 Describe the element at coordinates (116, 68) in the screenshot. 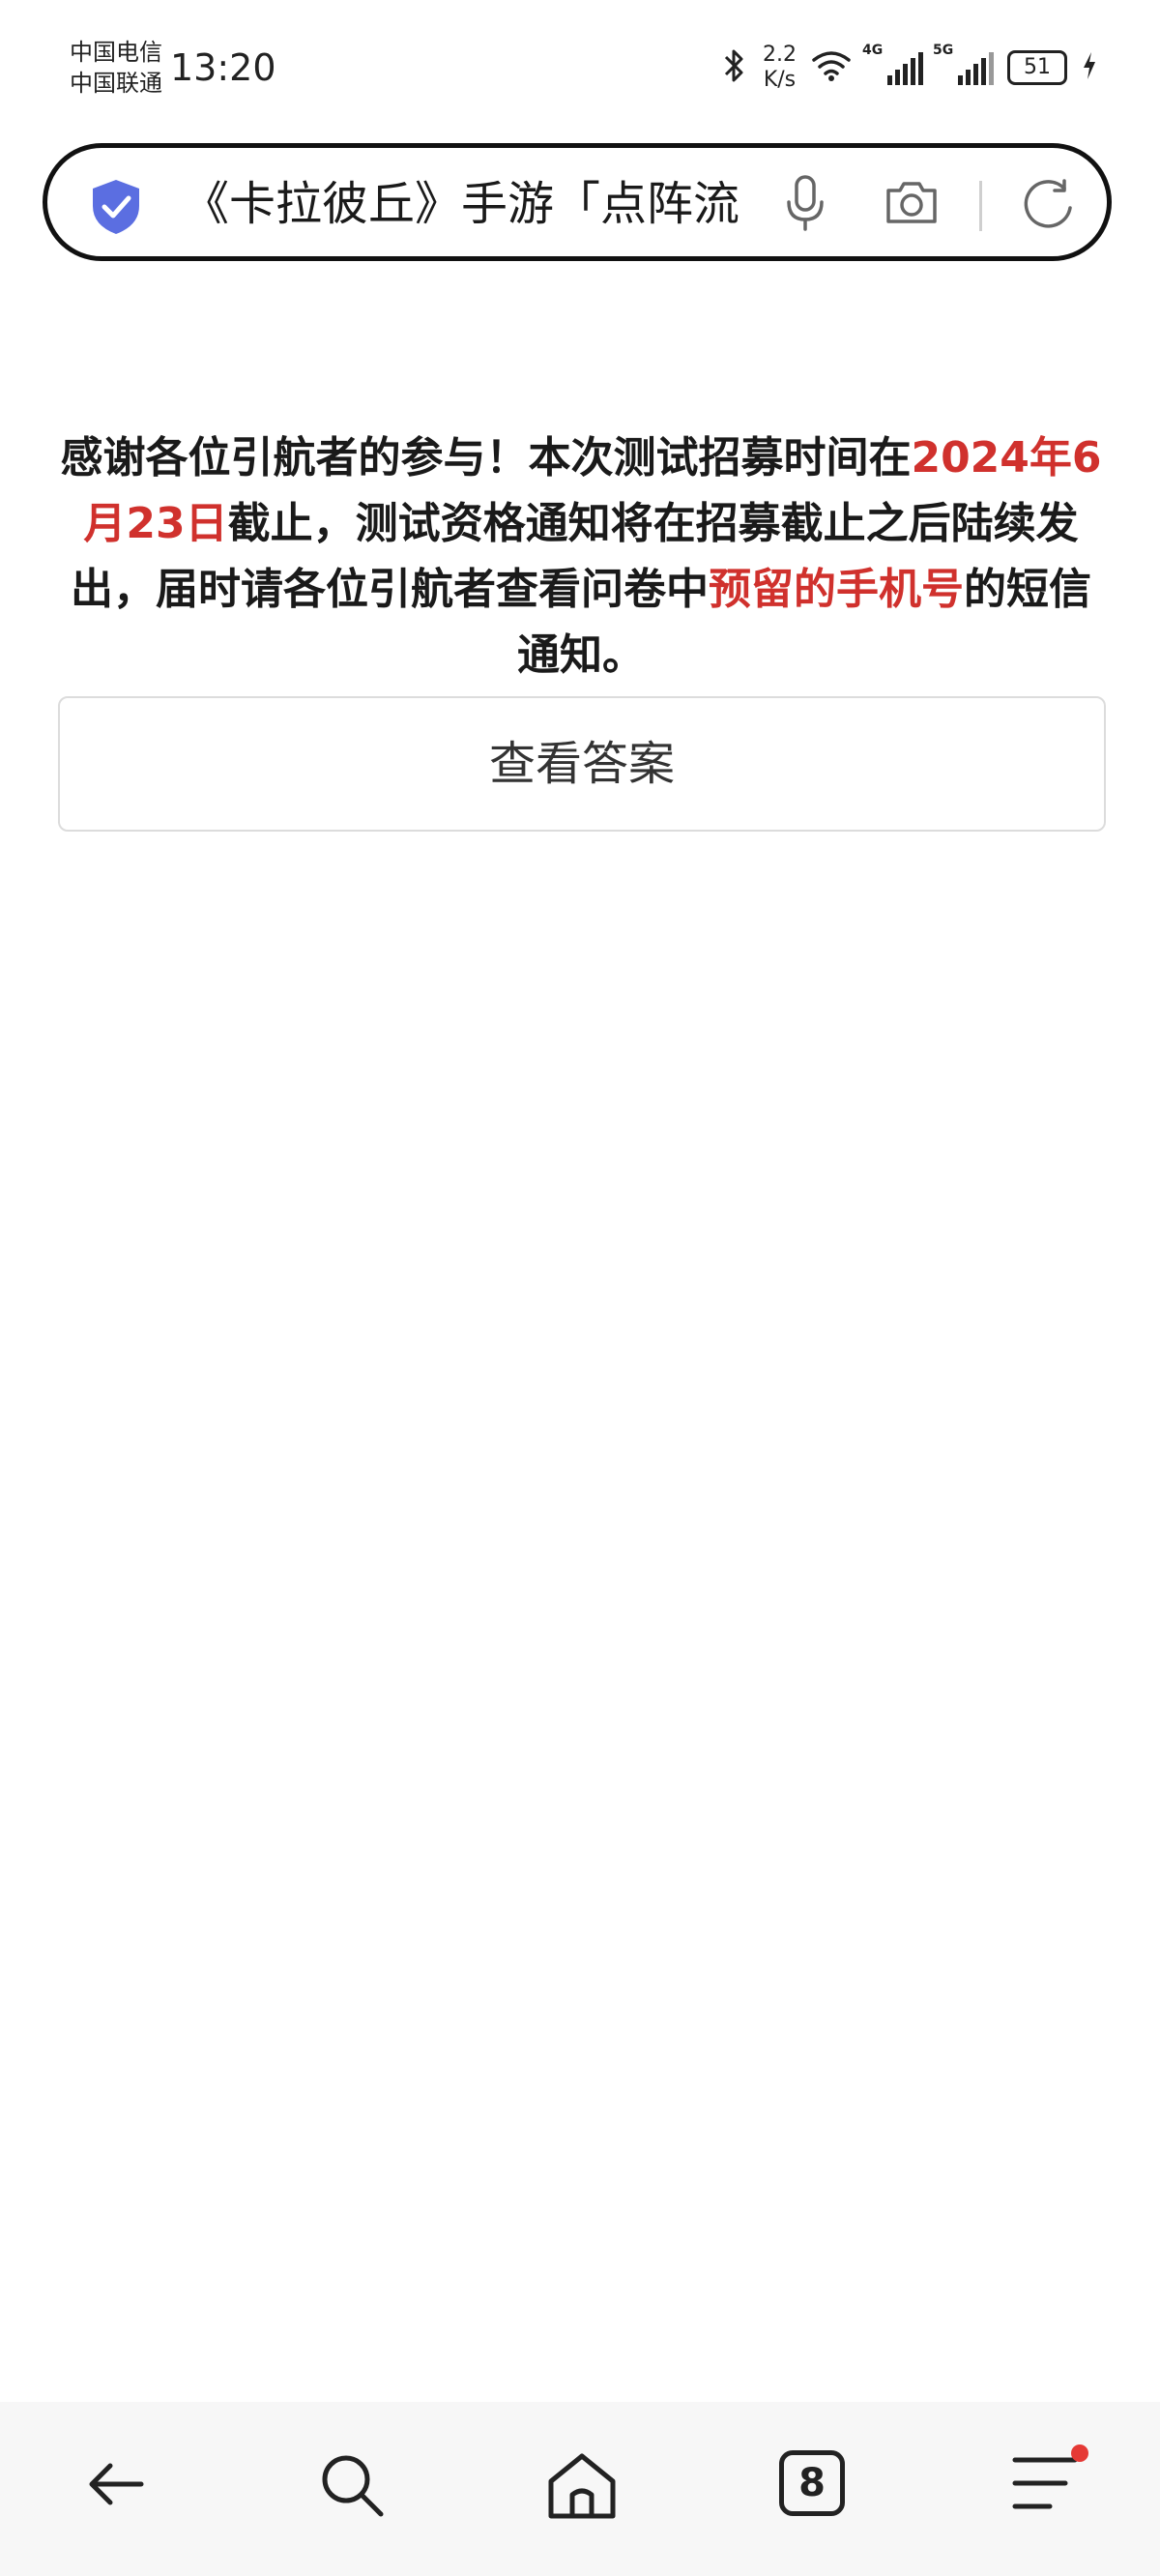

I see `carrier-names: 中国电信 中国联通` at that location.